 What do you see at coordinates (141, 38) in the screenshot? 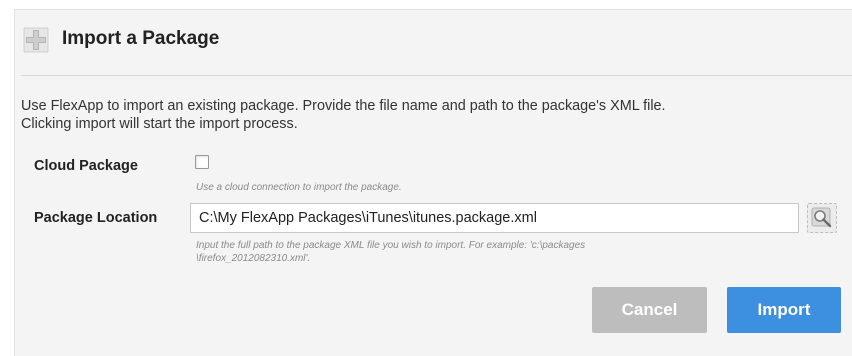
I see `dialog-title: Import a Package` at bounding box center [141, 38].